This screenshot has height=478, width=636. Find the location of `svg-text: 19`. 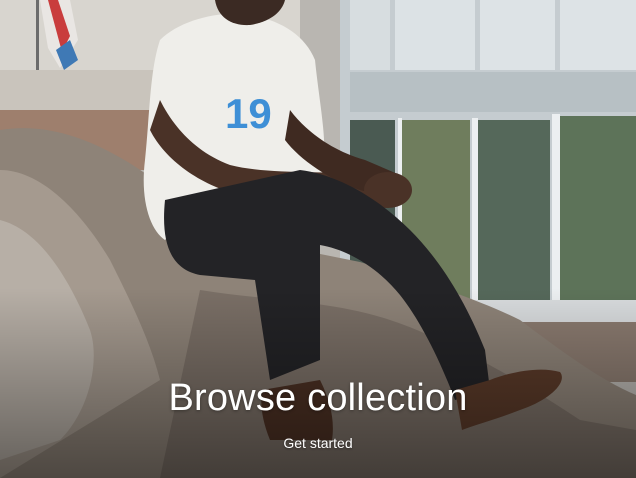

svg-text: 19 is located at coordinates (248, 113).